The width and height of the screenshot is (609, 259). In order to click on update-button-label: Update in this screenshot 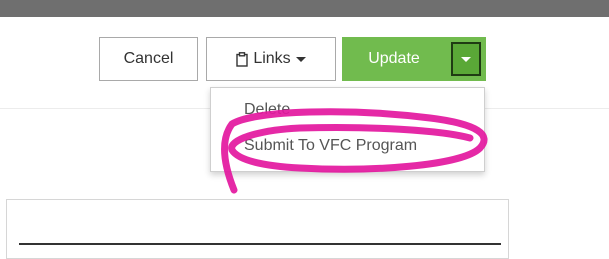, I will do `click(394, 58)`.